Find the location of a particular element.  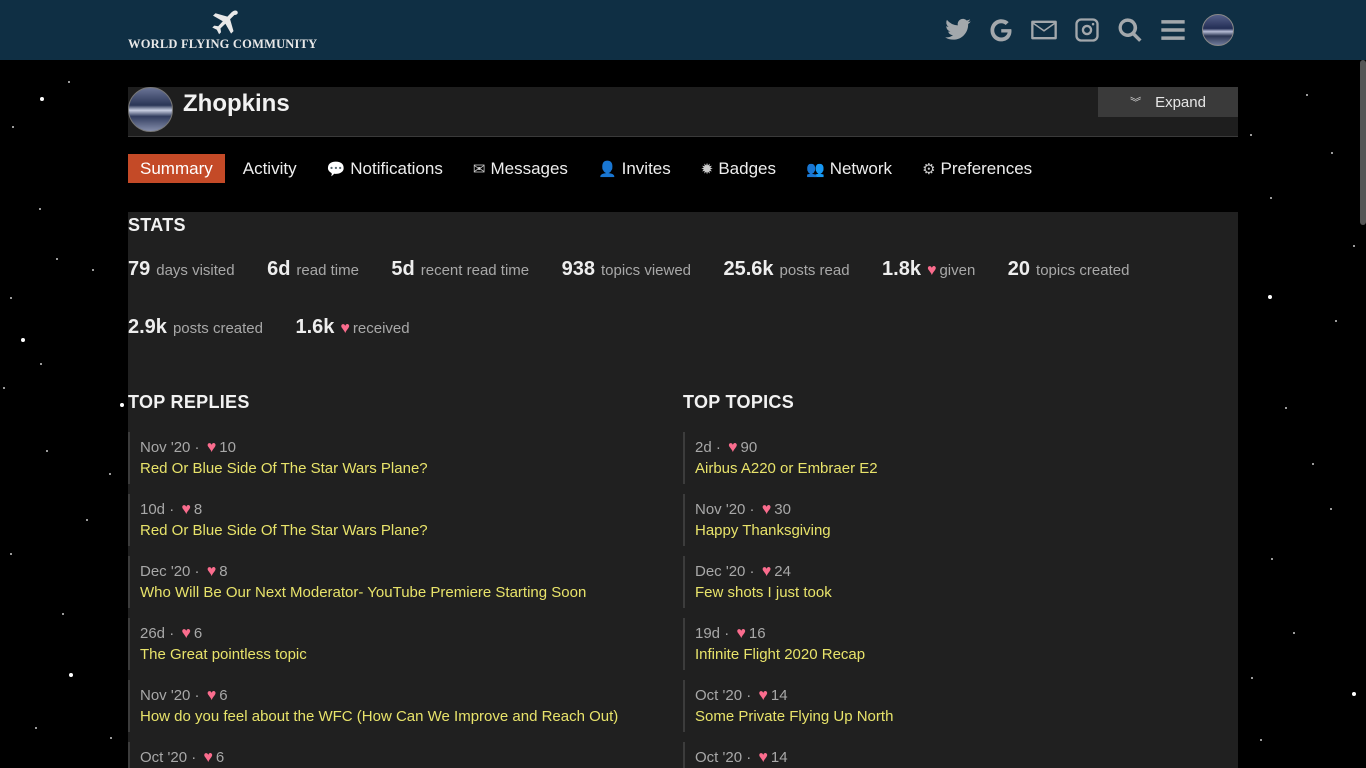

tab-notifications: 💬 Notifications is located at coordinates (385, 168).